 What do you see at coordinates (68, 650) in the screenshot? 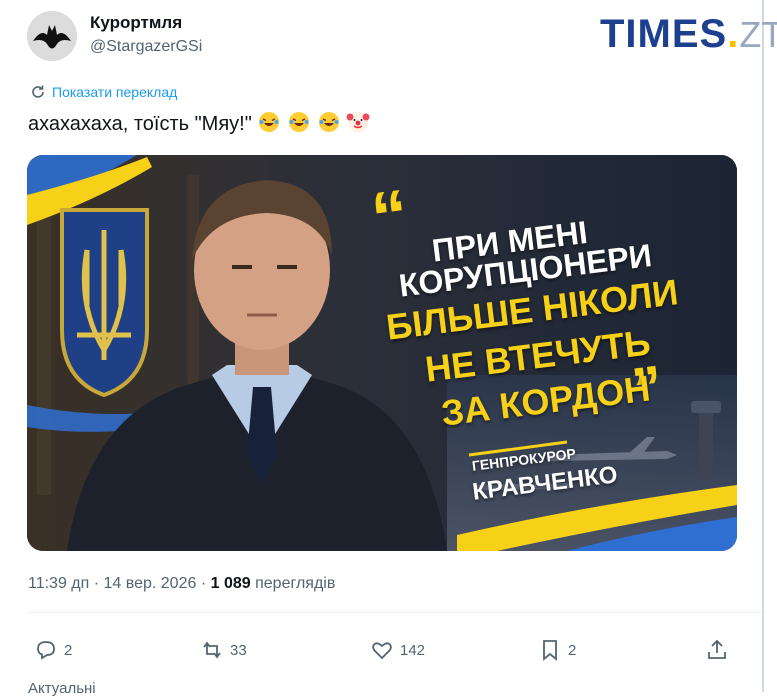
I see `reply-count: 2` at bounding box center [68, 650].